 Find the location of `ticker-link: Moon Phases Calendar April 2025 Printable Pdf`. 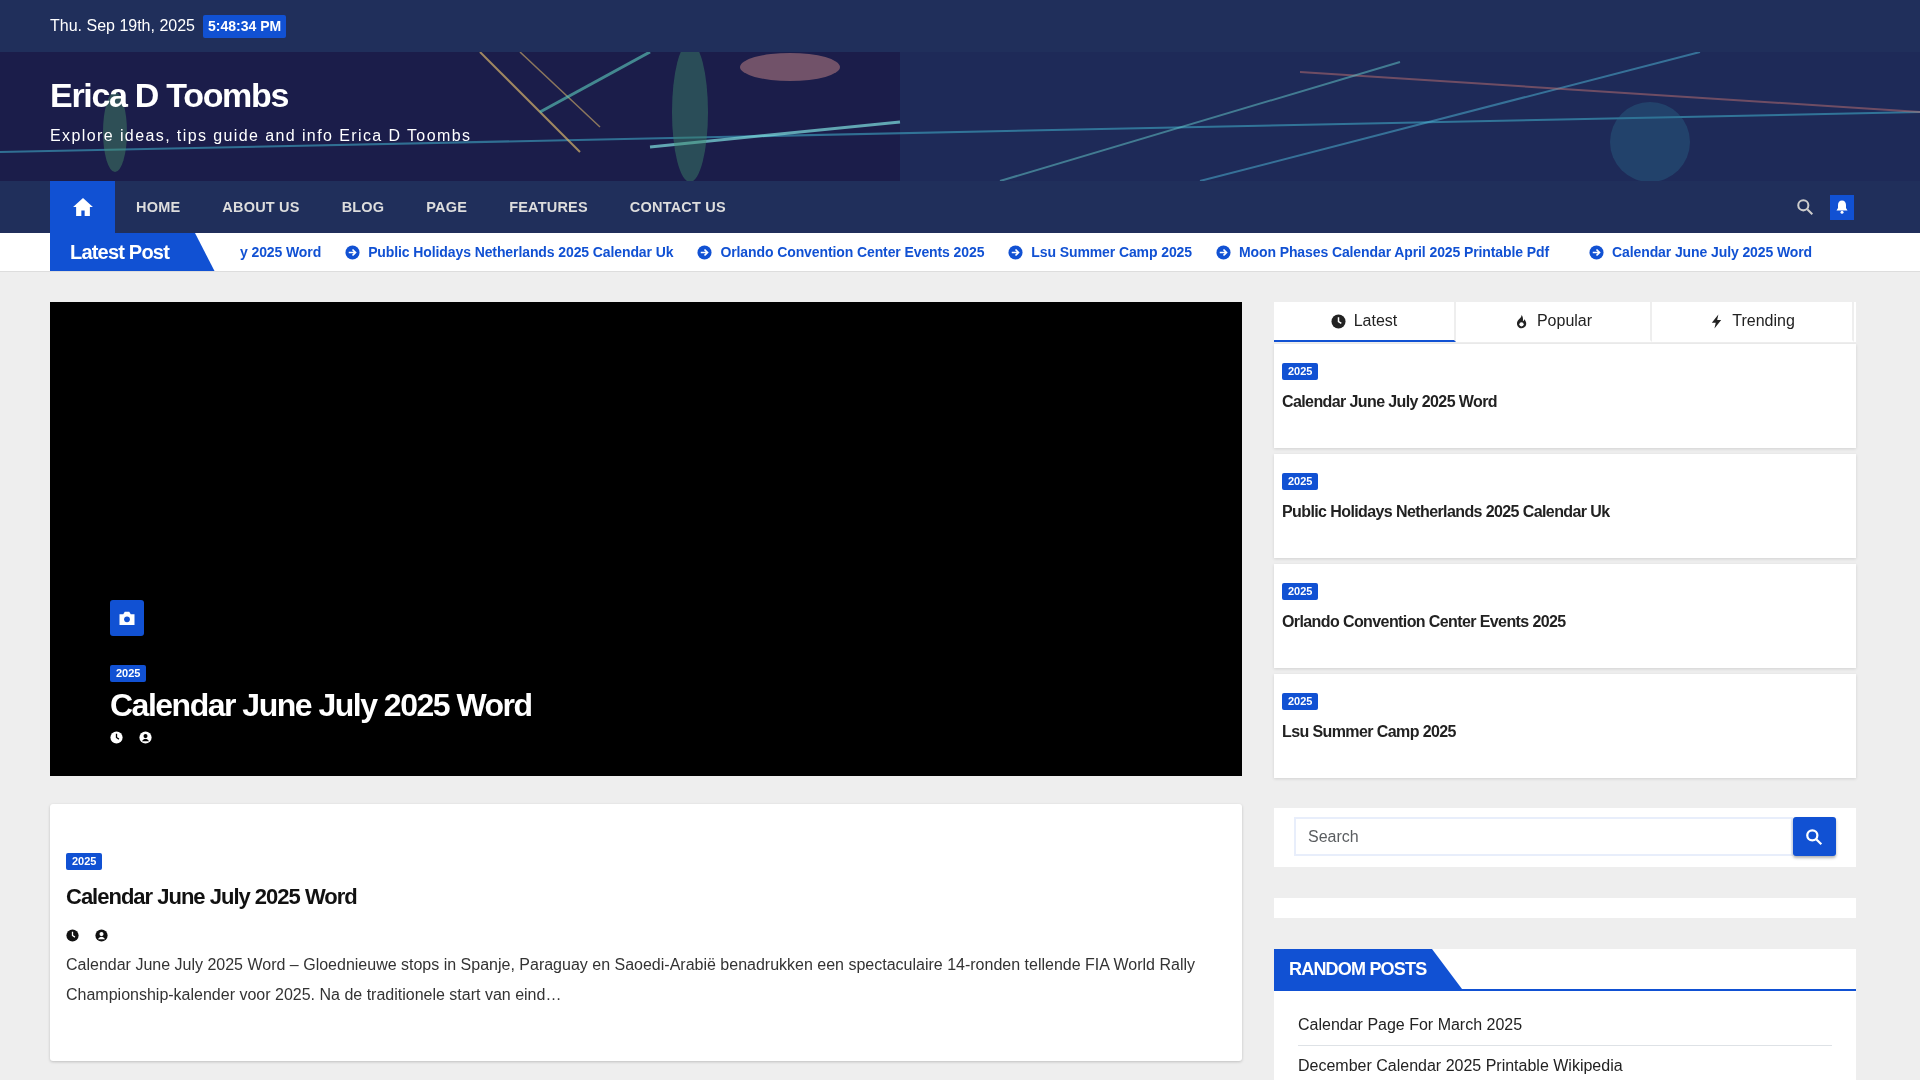

ticker-link: Moon Phases Calendar April 2025 Printable Pdf is located at coordinates (1394, 252).